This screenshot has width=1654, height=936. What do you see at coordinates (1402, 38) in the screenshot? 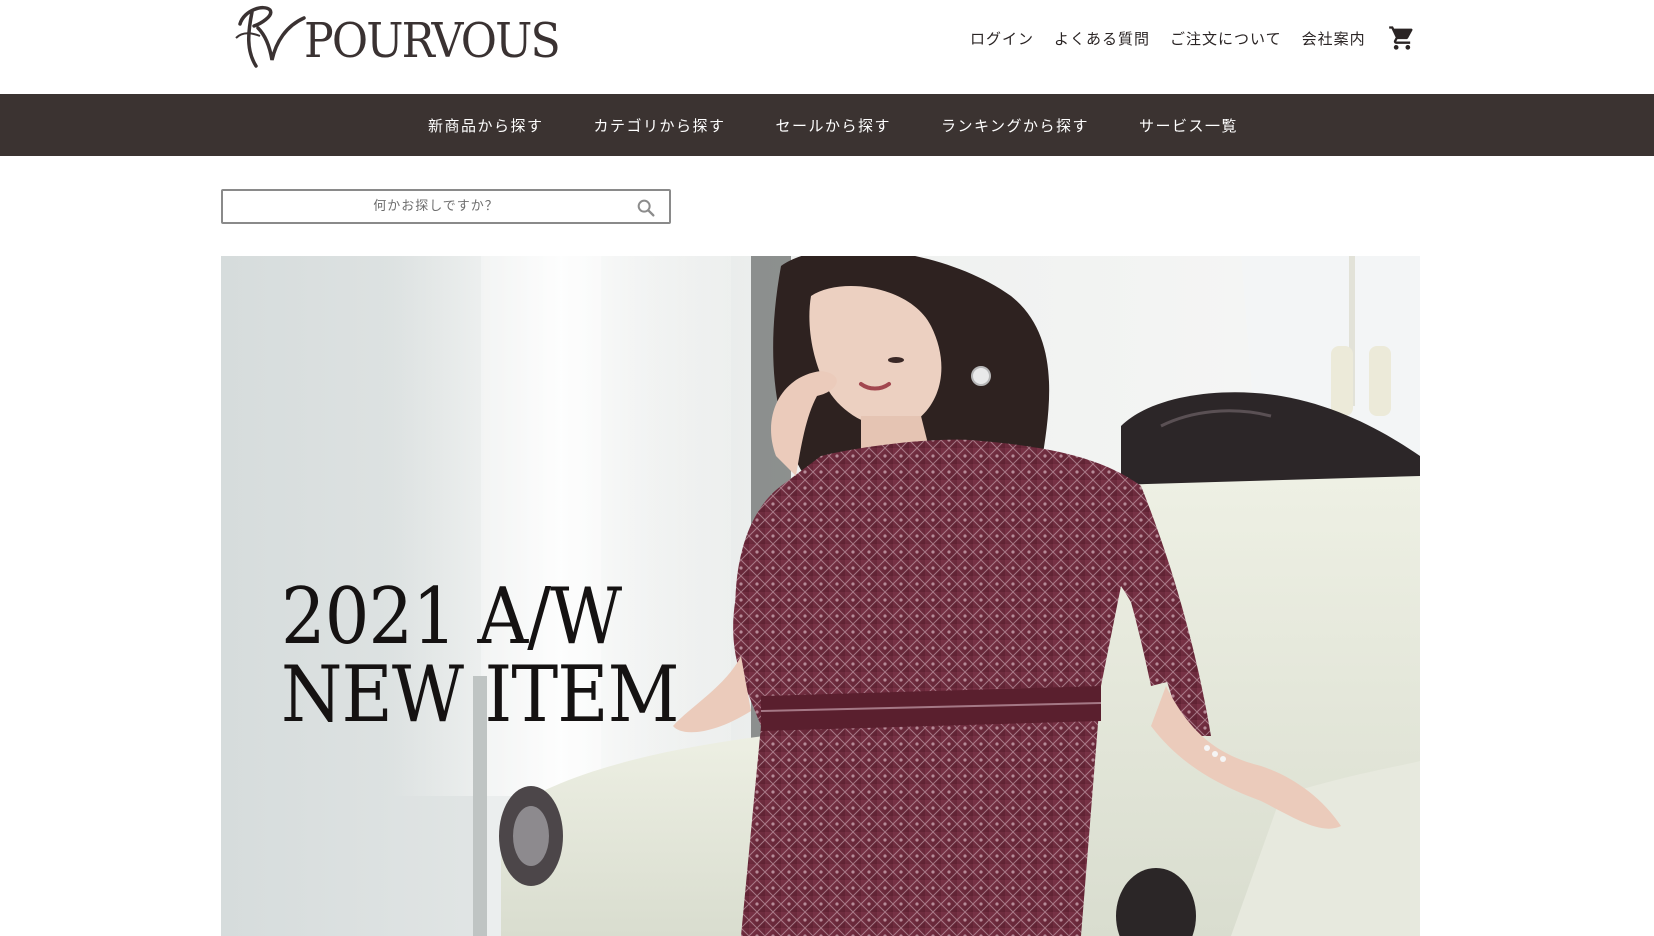
I see `cart-icon` at bounding box center [1402, 38].